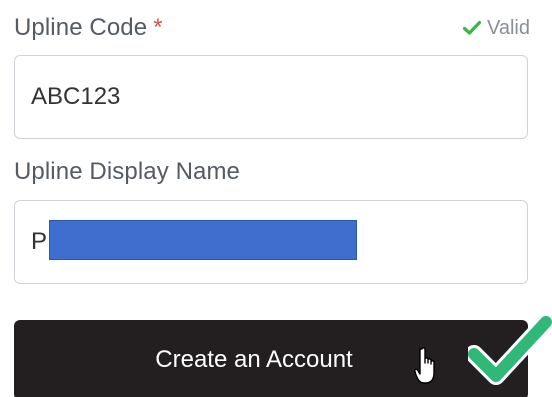 The image size is (552, 397). Describe the element at coordinates (508, 27) in the screenshot. I see `valid-status-text: Valid` at that location.